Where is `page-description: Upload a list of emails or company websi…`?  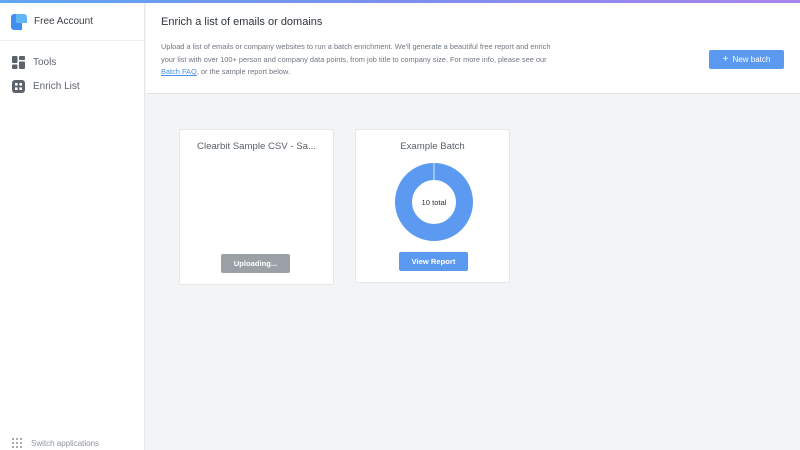
page-description: Upload a list of emails or company websi… is located at coordinates (363, 60).